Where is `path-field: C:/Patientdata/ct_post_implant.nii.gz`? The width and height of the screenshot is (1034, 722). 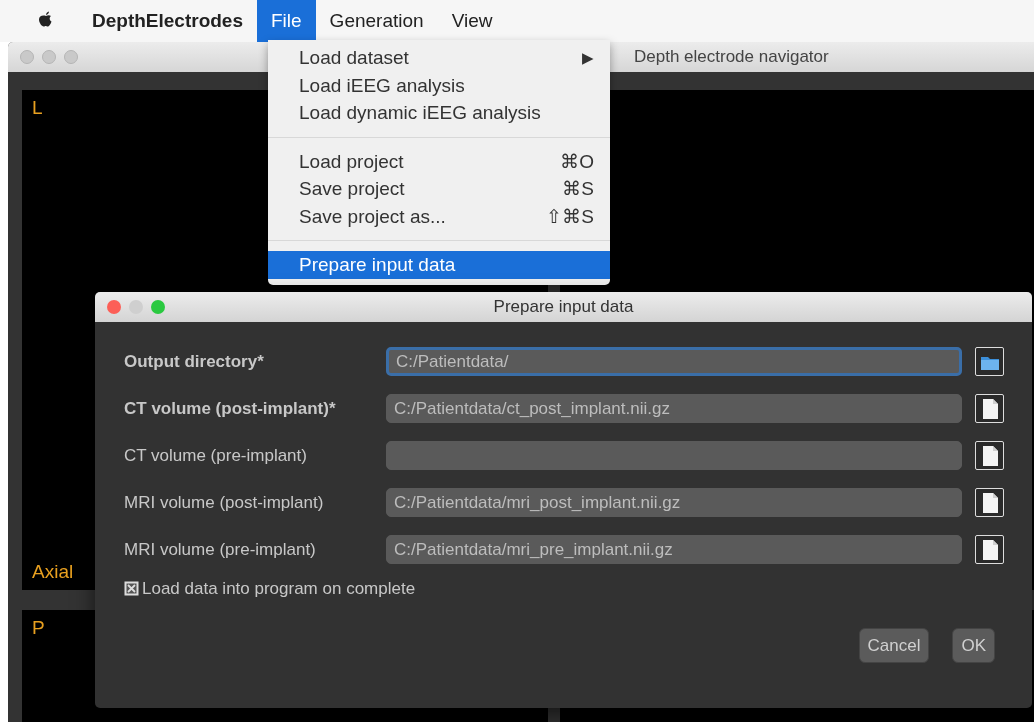
path-field: C:/Patientdata/ct_post_implant.nii.gz is located at coordinates (674, 408).